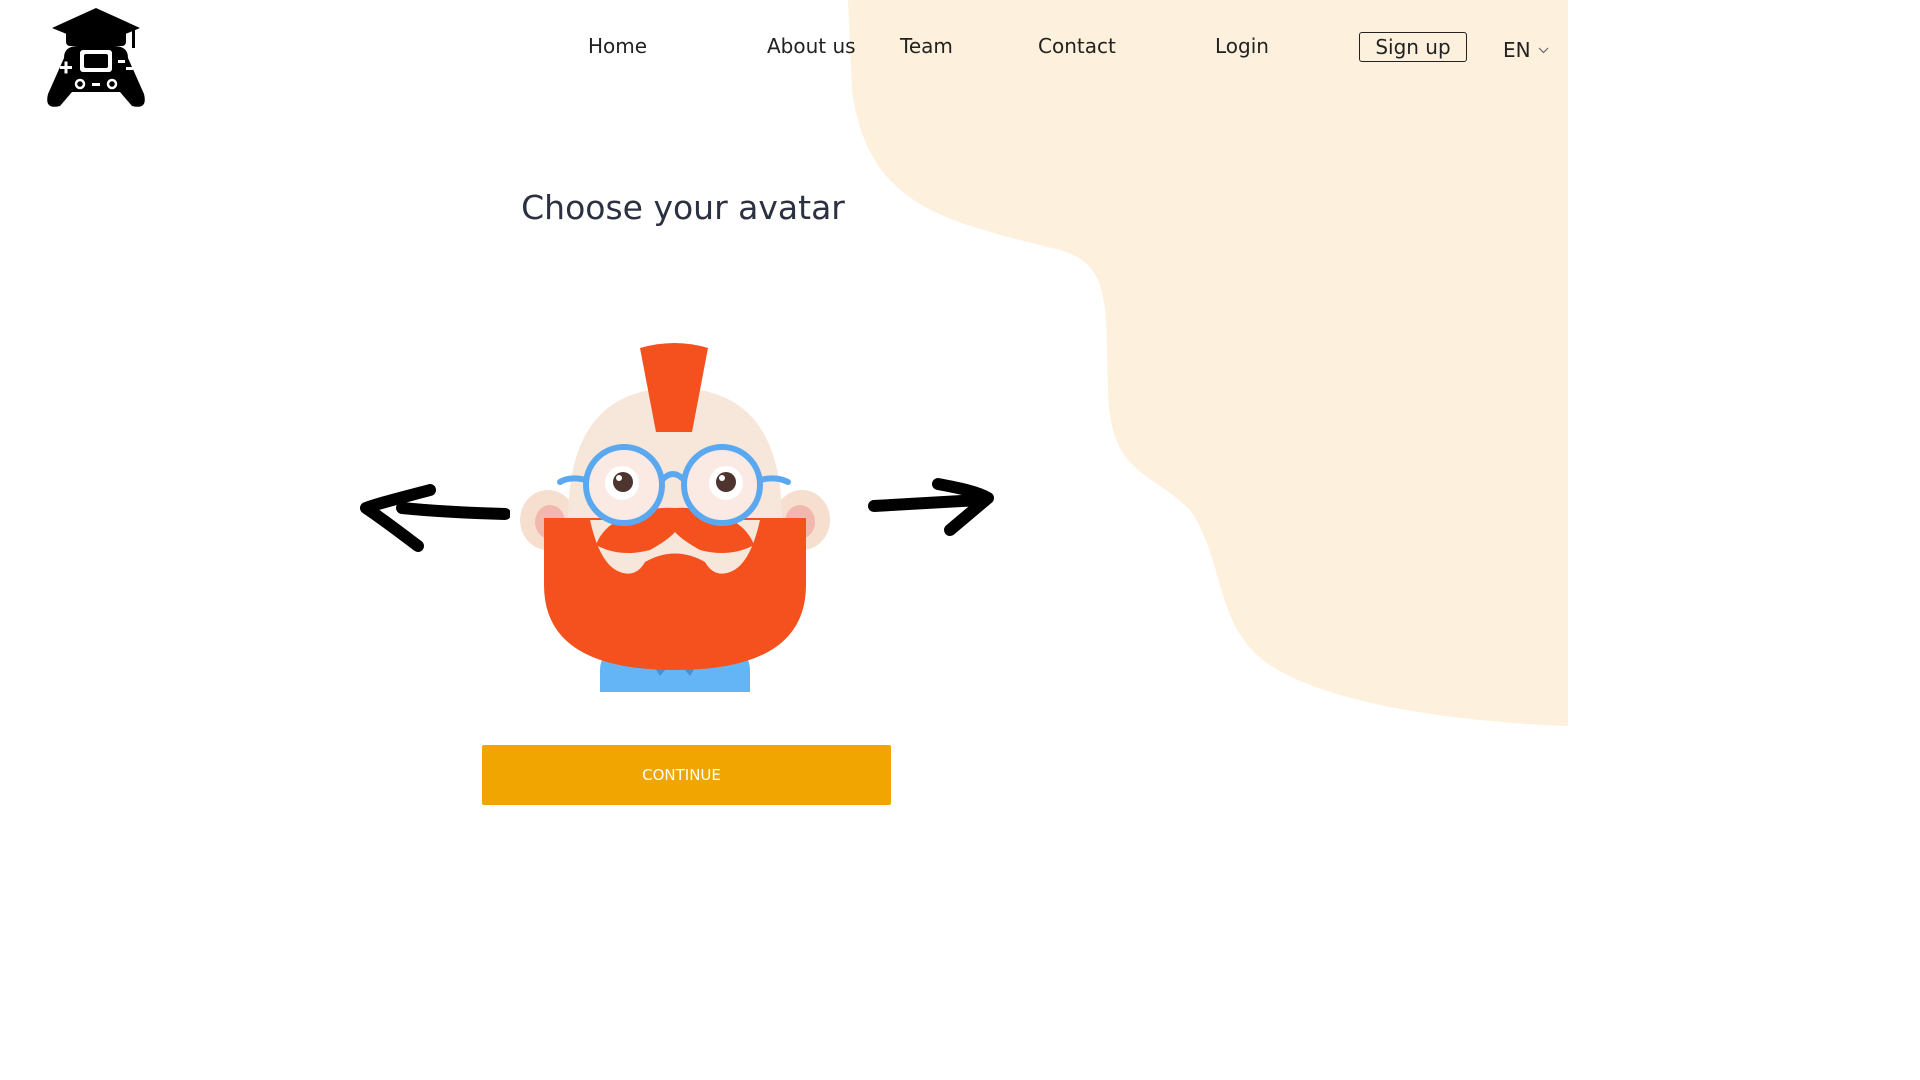 Image resolution: width=1920 pixels, height=1080 pixels. I want to click on nav-login: Login, so click(1242, 46).